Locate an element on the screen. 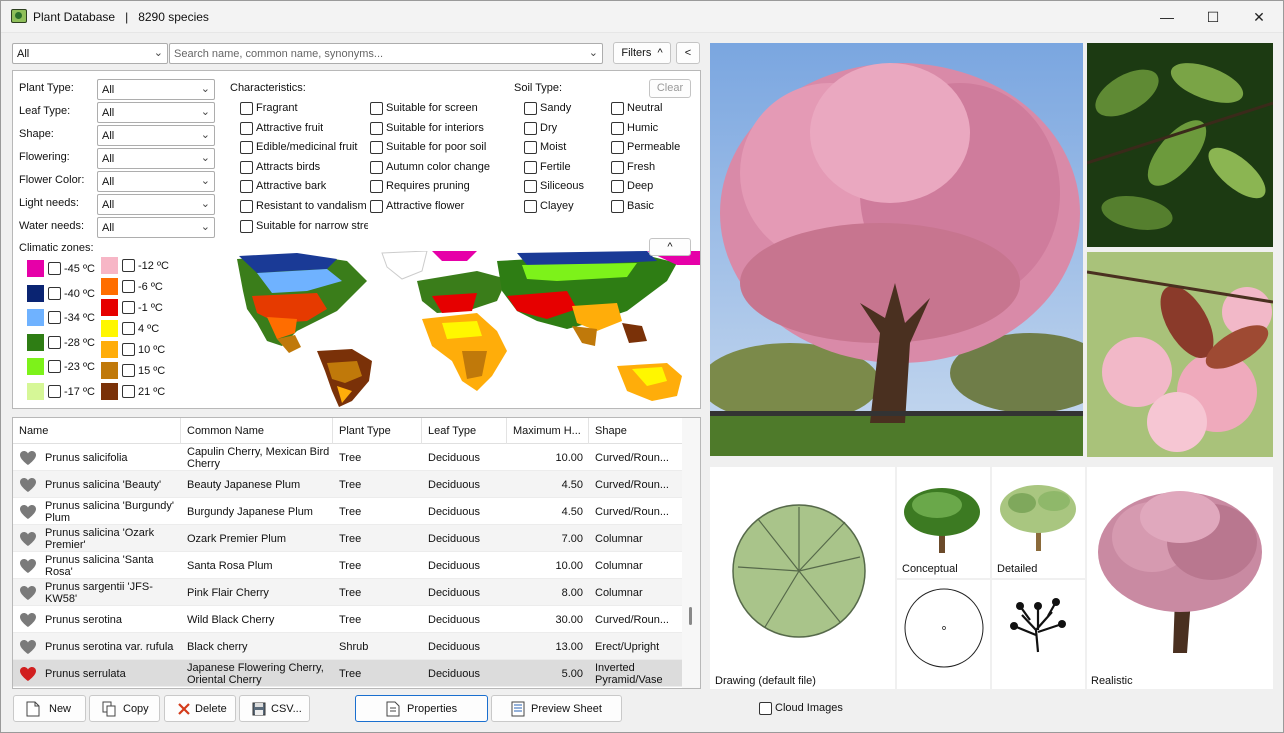 Image resolution: width=1284 pixels, height=733 pixels. column-header: Leaf Type is located at coordinates (464, 431).